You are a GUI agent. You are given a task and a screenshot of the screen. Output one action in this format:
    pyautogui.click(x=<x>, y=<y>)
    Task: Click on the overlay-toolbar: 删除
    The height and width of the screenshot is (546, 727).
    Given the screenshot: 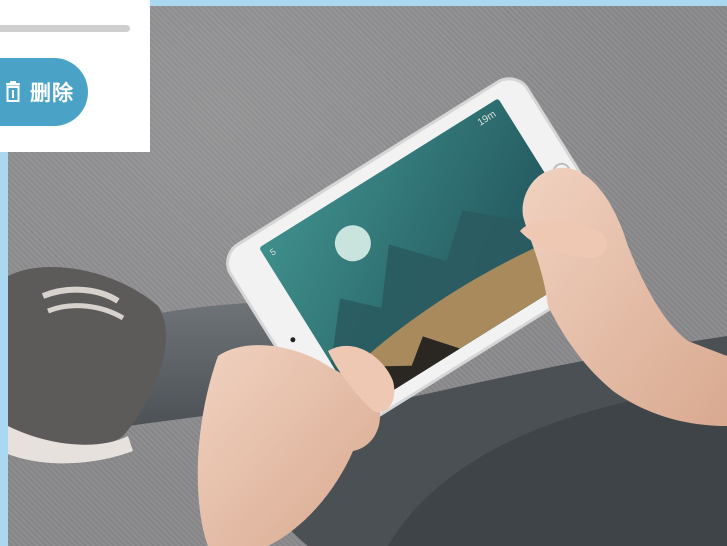 What is the action you would take?
    pyautogui.click(x=75, y=76)
    